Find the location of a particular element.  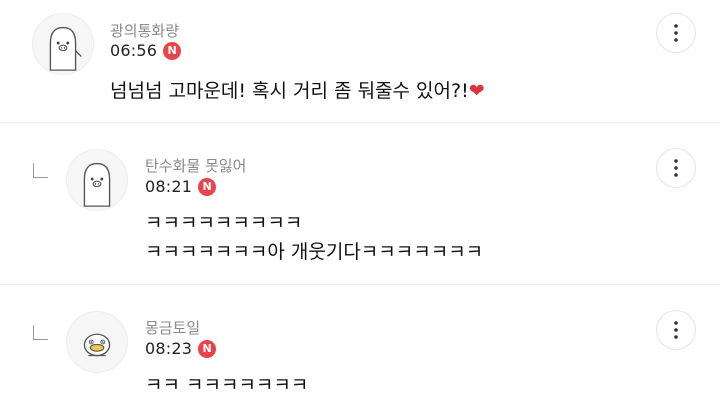

comment-text-line: ㅋㅋㅋㅋㅋㅋㅋ아 개웃기다ㅋㅋㅋㅋㅋㅋㅋ is located at coordinates (314, 252).